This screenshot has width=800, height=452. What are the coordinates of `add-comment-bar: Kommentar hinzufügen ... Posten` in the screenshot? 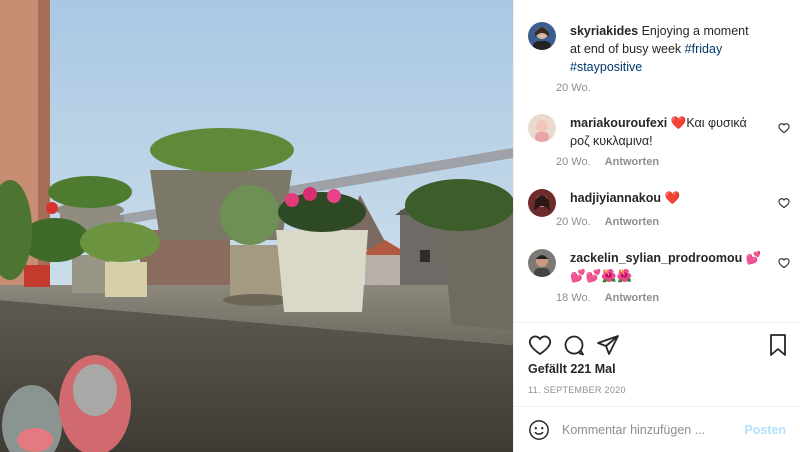 It's located at (657, 430).